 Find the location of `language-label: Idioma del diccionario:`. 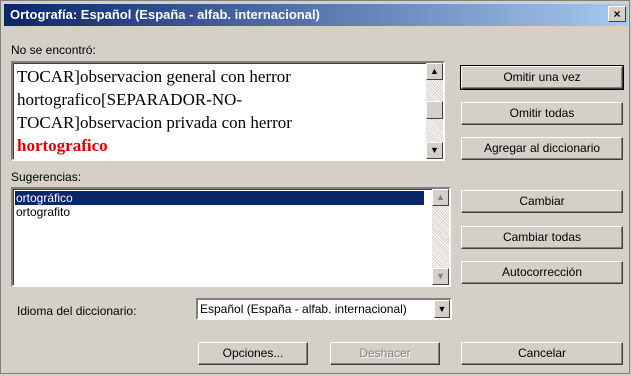

language-label: Idioma del diccionario: is located at coordinates (77, 311).